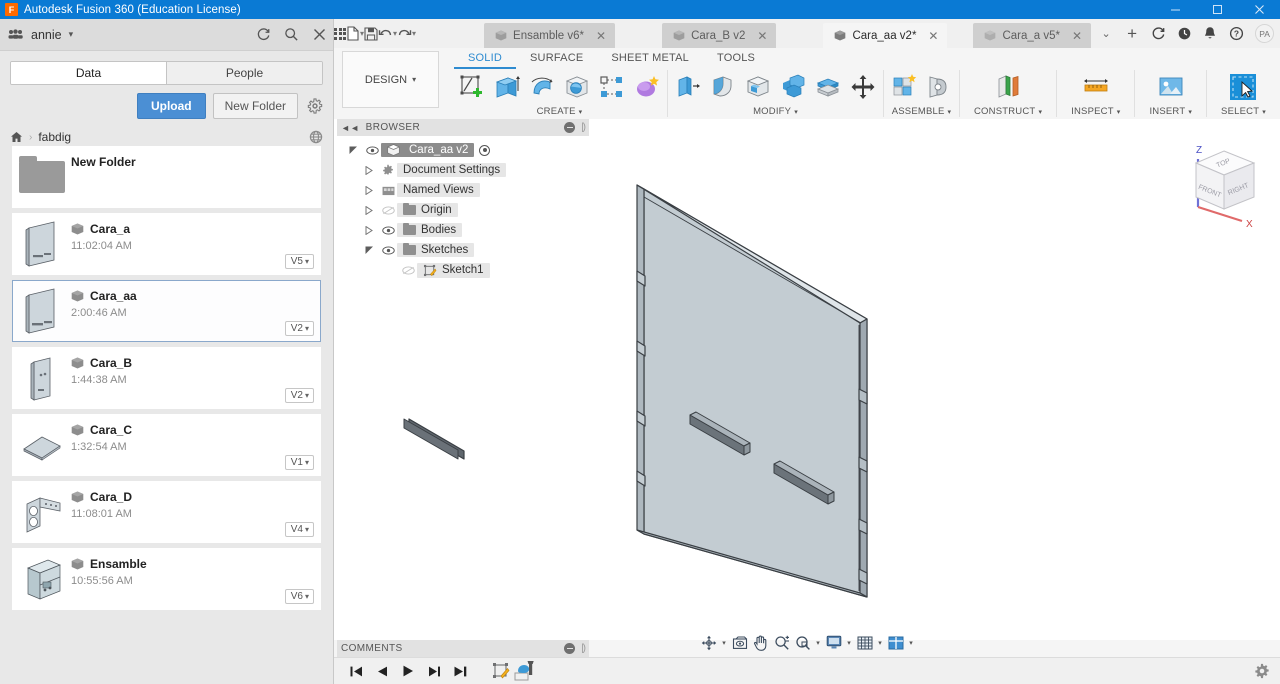  Describe the element at coordinates (408, 671) in the screenshot. I see `play-icon` at that location.